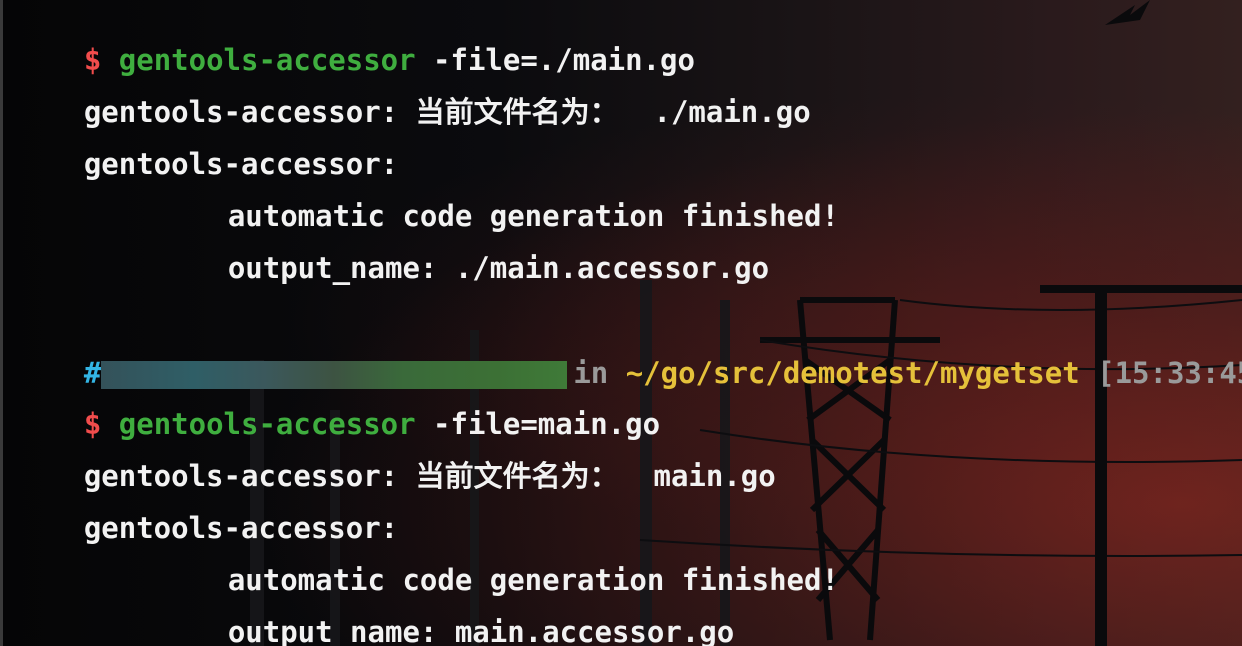 This screenshot has width=1242, height=646. What do you see at coordinates (1169, 373) in the screenshot?
I see `timestamp: [15:33:45]` at bounding box center [1169, 373].